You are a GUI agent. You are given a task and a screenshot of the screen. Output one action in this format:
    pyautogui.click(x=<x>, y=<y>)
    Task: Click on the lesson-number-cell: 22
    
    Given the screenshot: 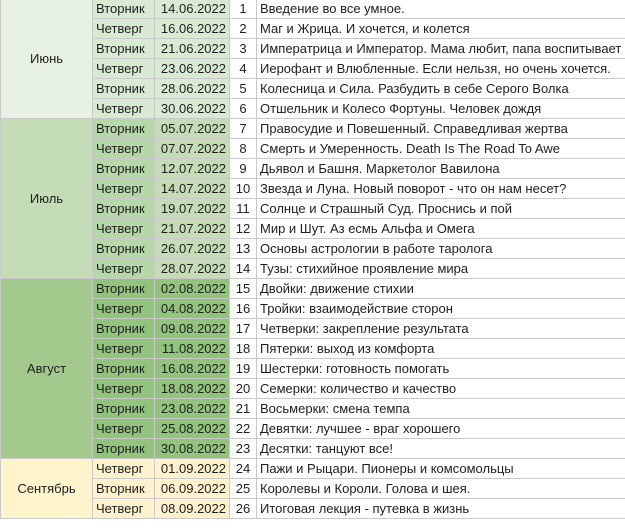 What is the action you would take?
    pyautogui.click(x=243, y=428)
    